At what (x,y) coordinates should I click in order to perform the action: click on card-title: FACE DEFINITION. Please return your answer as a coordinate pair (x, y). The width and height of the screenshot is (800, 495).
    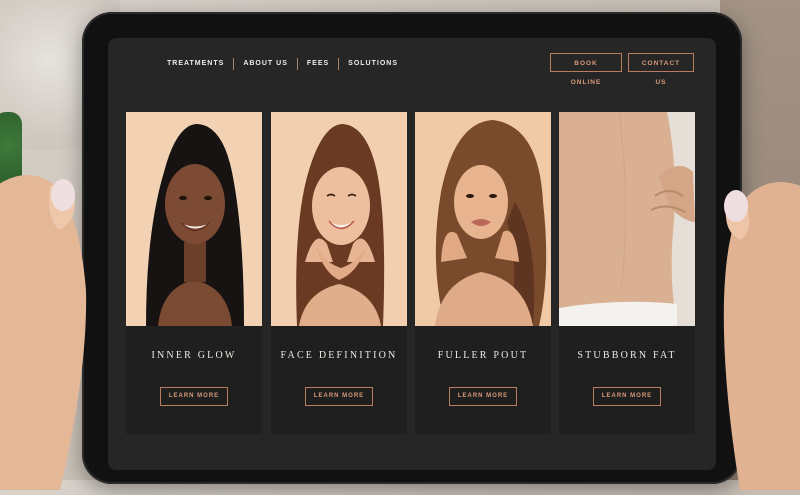
    Looking at the image, I should click on (339, 355).